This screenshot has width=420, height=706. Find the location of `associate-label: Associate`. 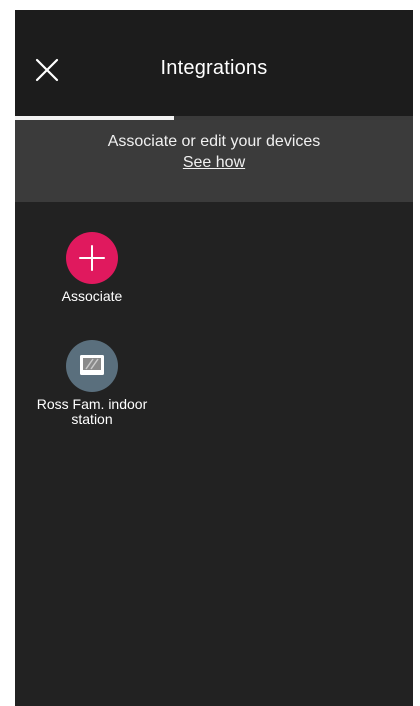

associate-label: Associate is located at coordinates (92, 296).